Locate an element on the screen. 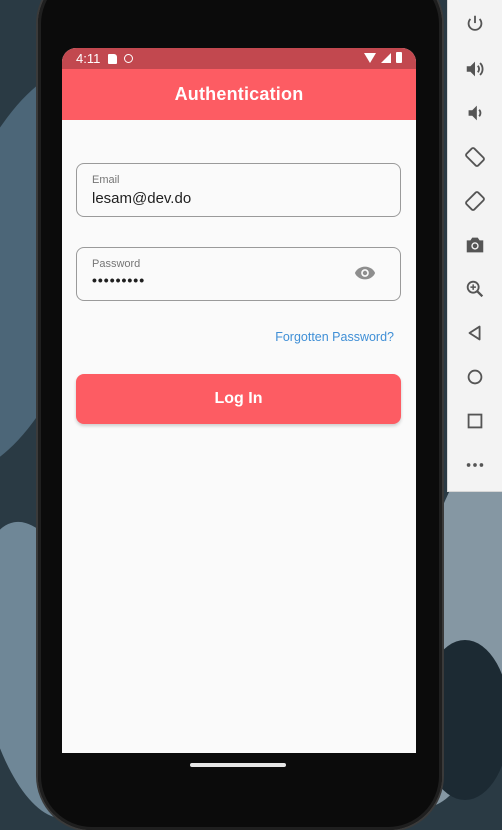 Image resolution: width=502 pixels, height=830 pixels. email-label: Email is located at coordinates (106, 180).